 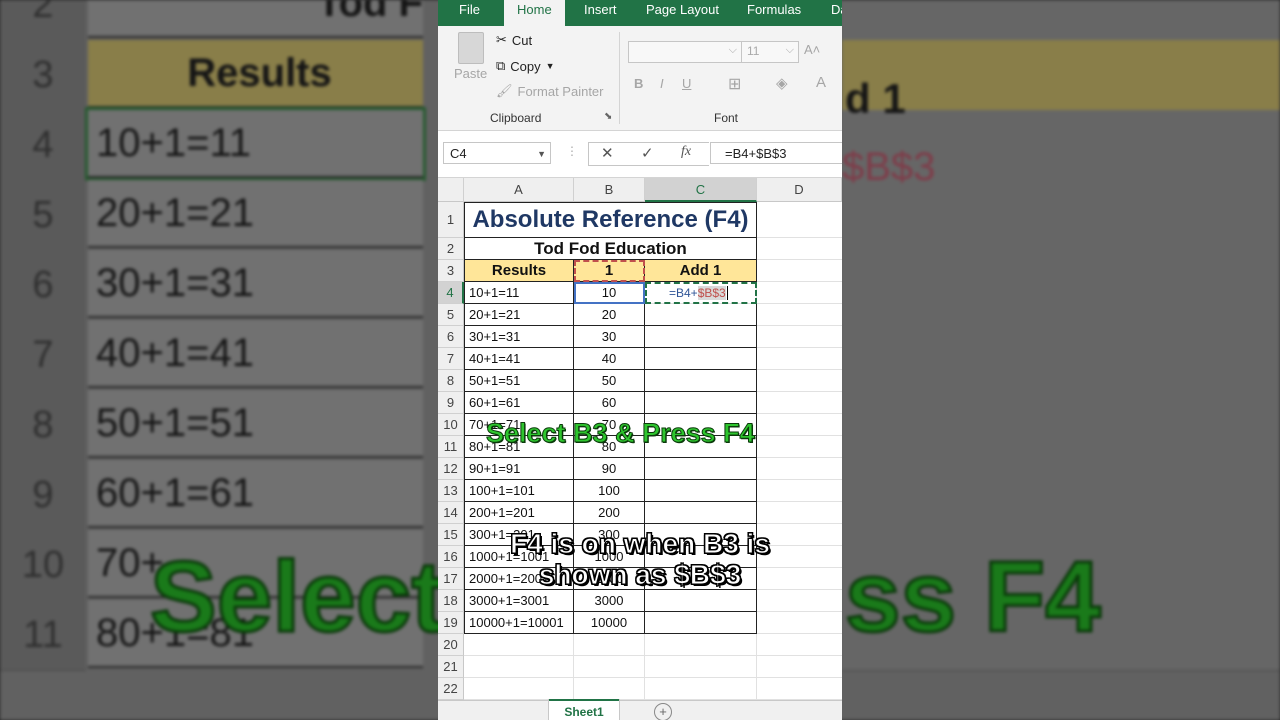 I want to click on table-cell-value: 30, so click(x=609, y=337).